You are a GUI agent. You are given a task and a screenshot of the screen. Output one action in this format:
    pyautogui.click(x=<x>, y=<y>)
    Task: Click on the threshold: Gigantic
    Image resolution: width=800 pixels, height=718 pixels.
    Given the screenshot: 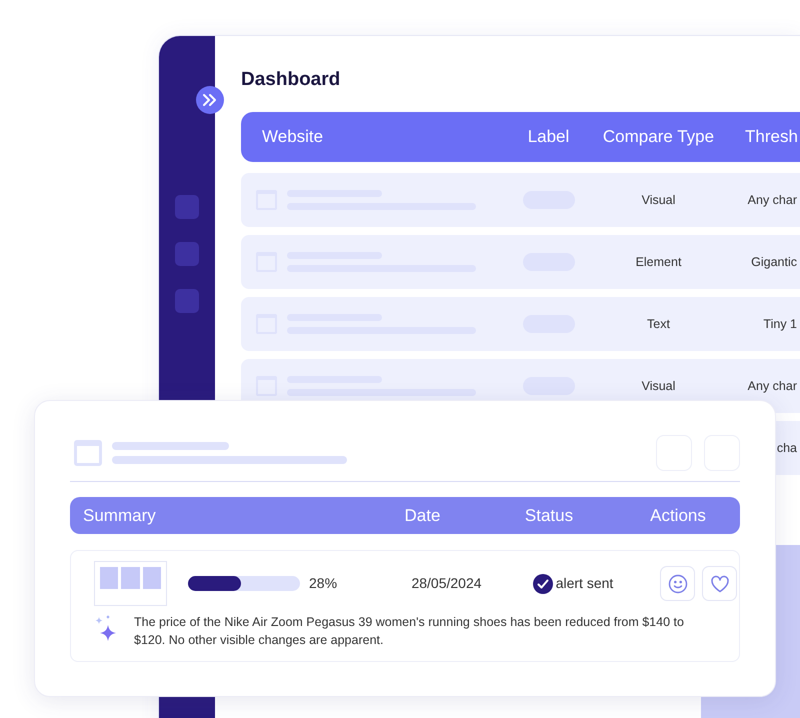 What is the action you would take?
    pyautogui.click(x=774, y=262)
    